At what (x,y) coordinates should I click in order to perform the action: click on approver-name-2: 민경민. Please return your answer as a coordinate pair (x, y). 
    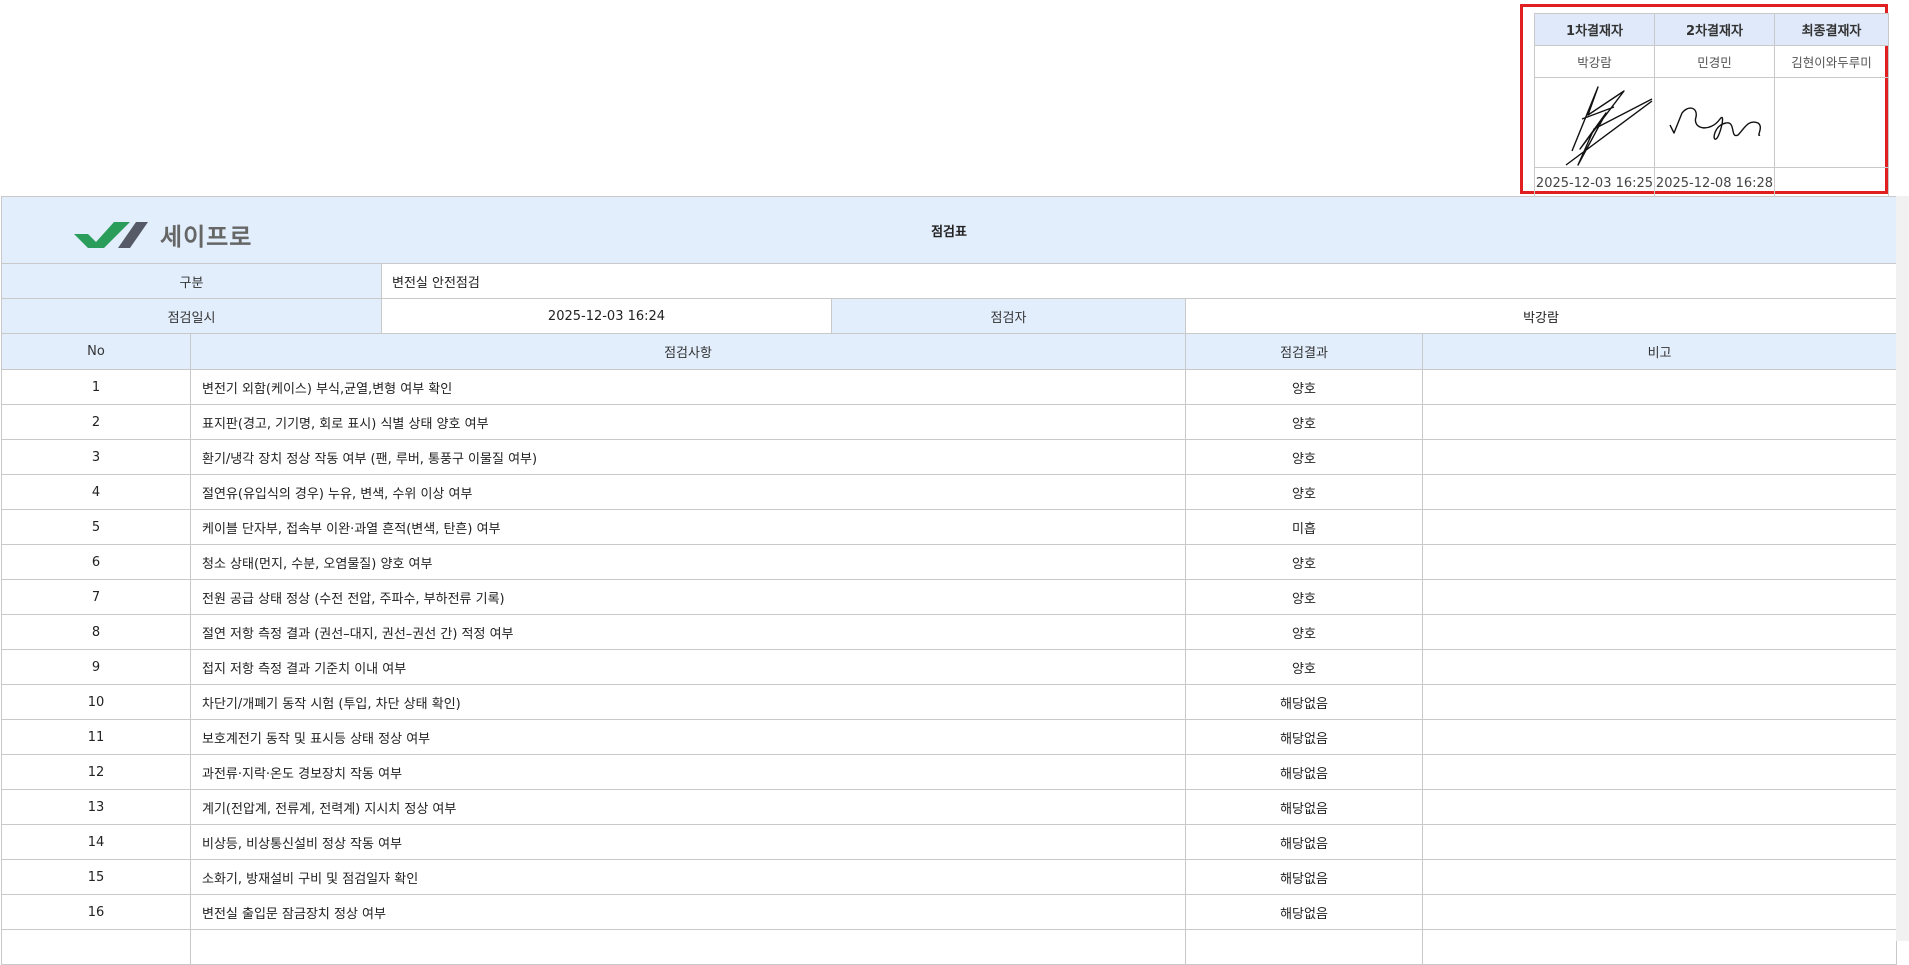
    Looking at the image, I should click on (1714, 61).